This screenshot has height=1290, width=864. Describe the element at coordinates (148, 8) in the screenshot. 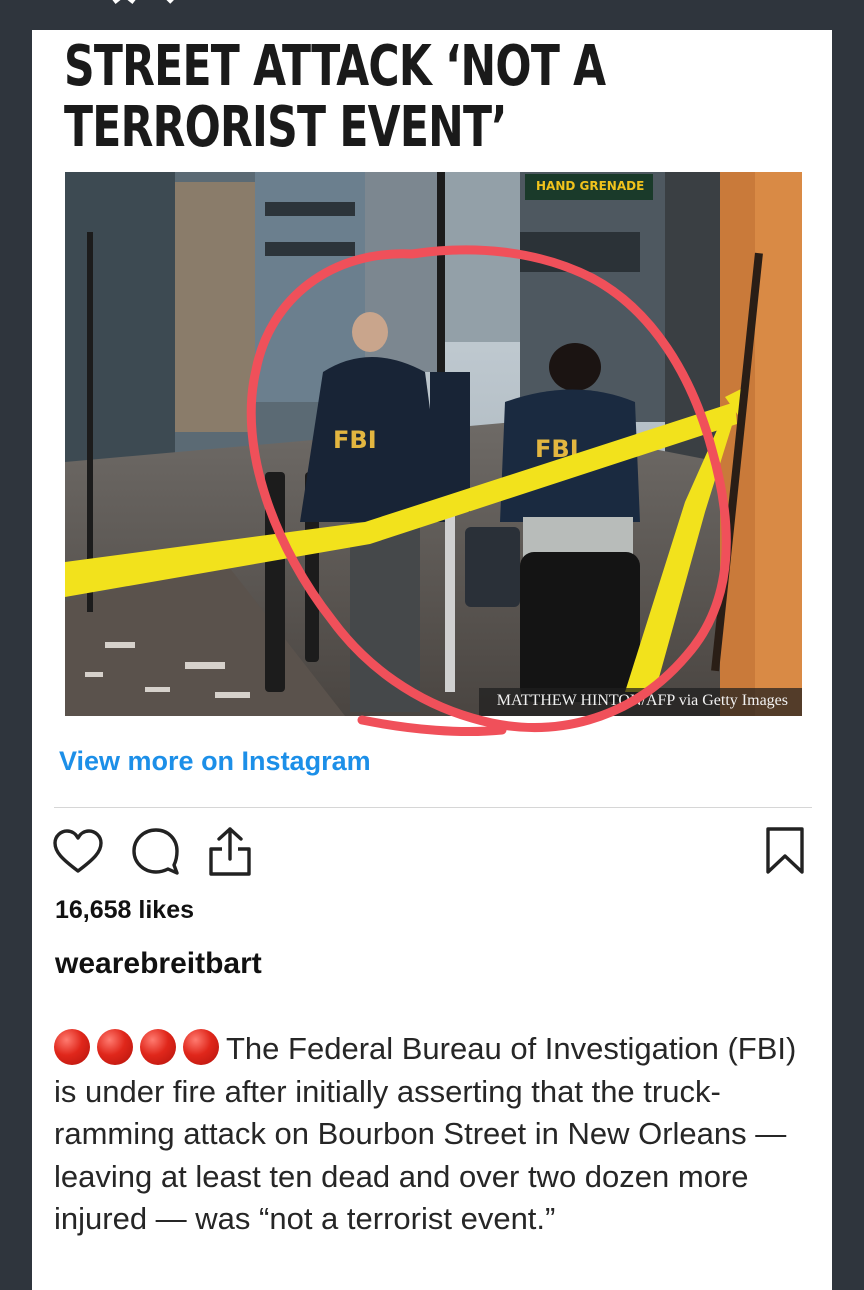

I see `close-icon` at that location.